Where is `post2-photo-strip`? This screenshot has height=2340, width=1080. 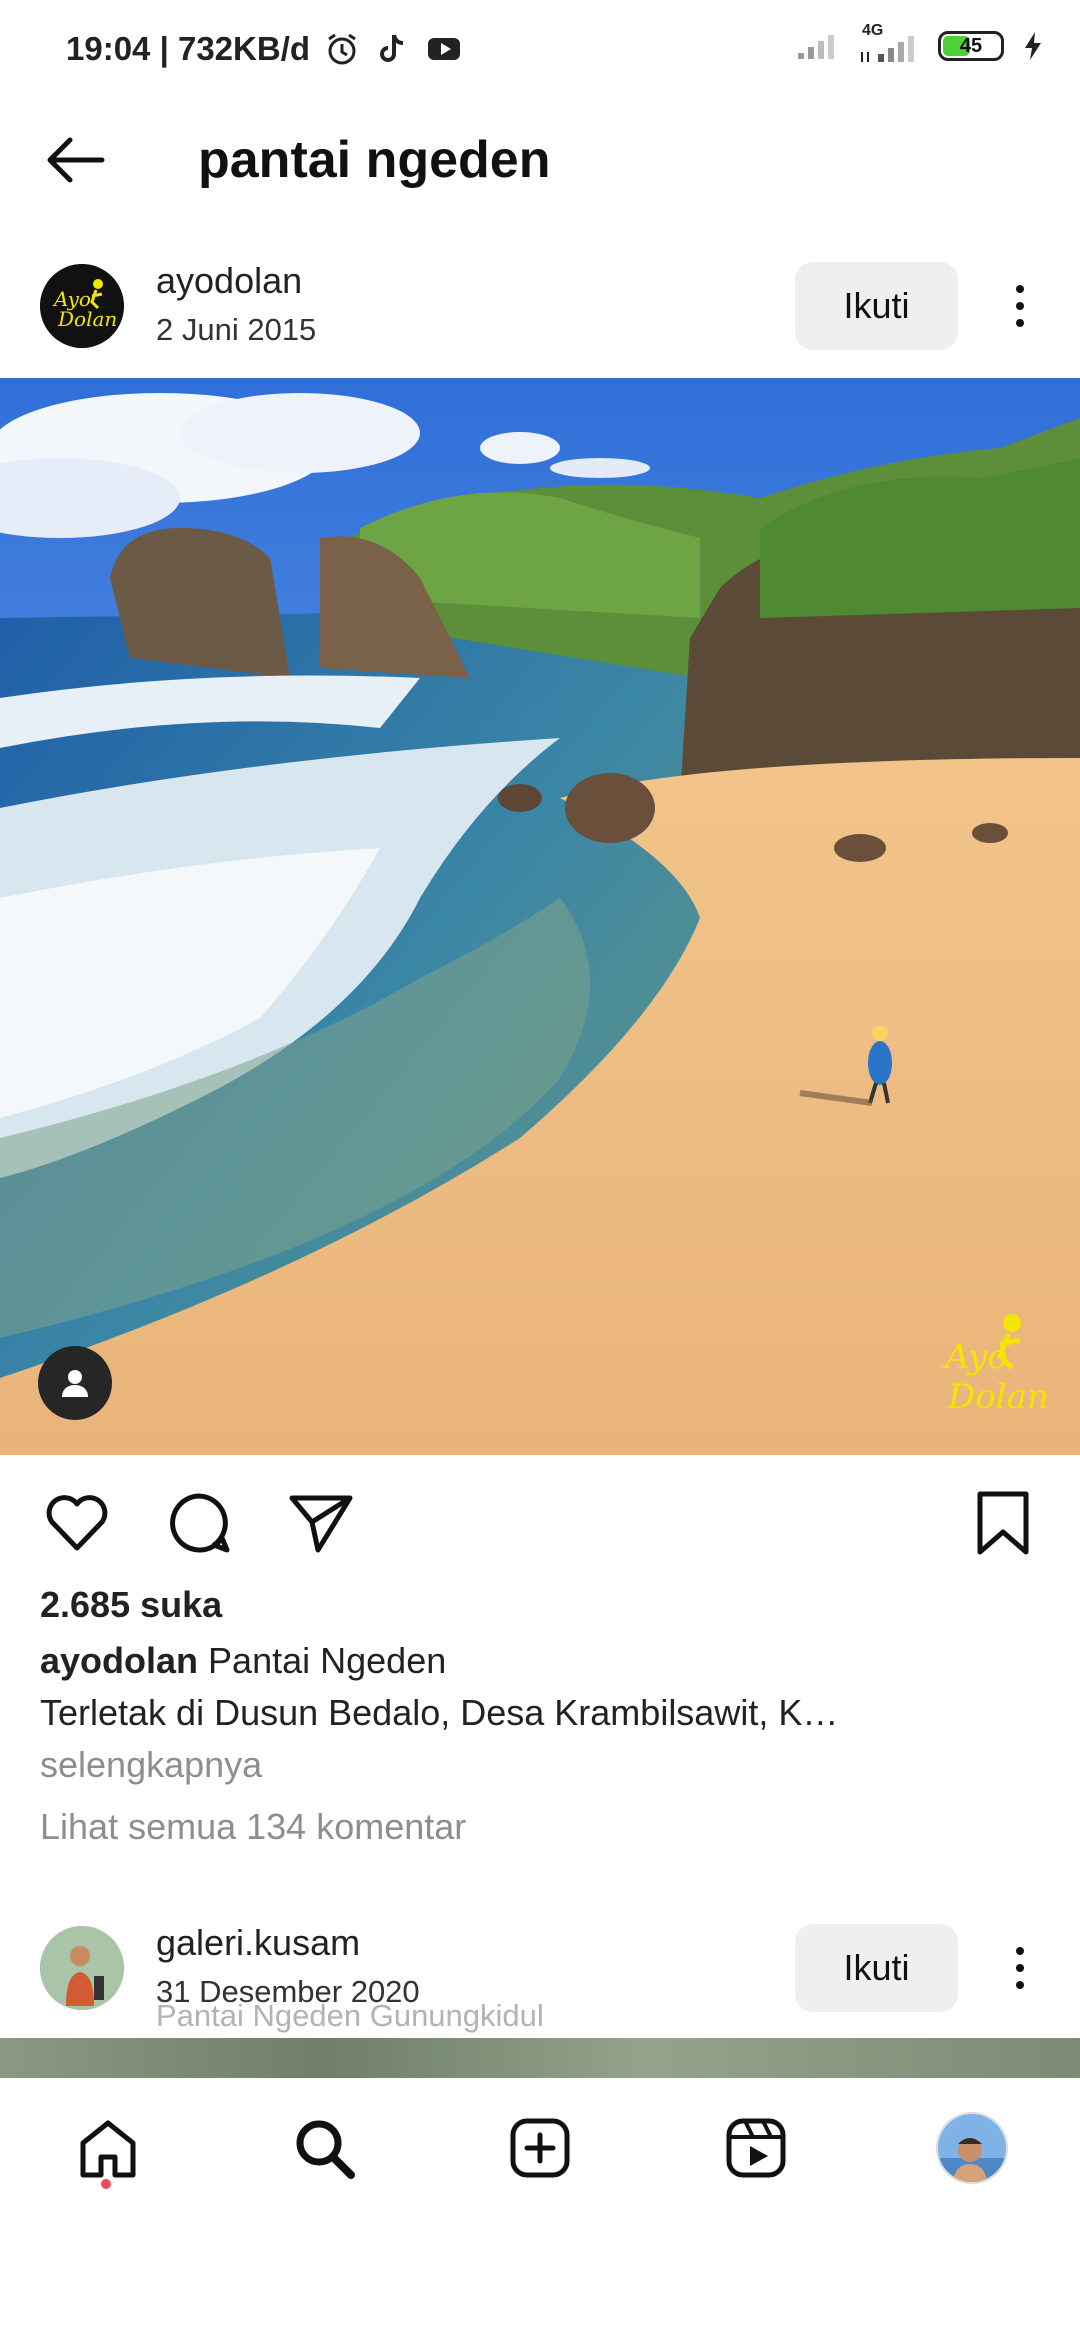 post2-photo-strip is located at coordinates (540, 2058).